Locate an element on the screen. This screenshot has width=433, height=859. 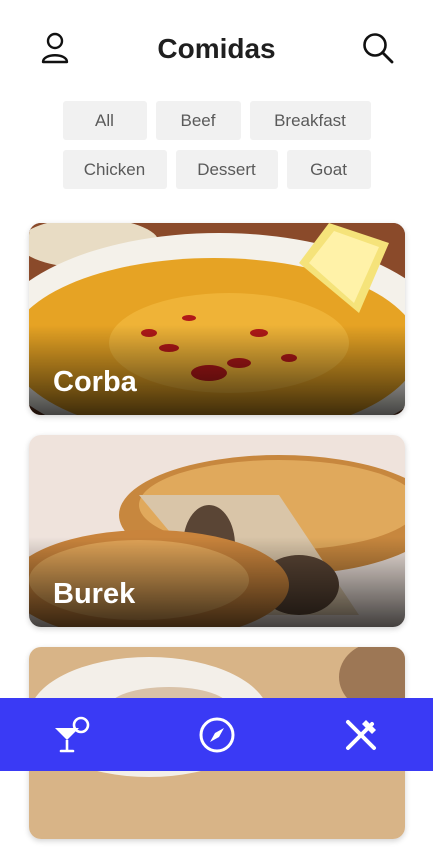
nav-explore is located at coordinates (217, 735).